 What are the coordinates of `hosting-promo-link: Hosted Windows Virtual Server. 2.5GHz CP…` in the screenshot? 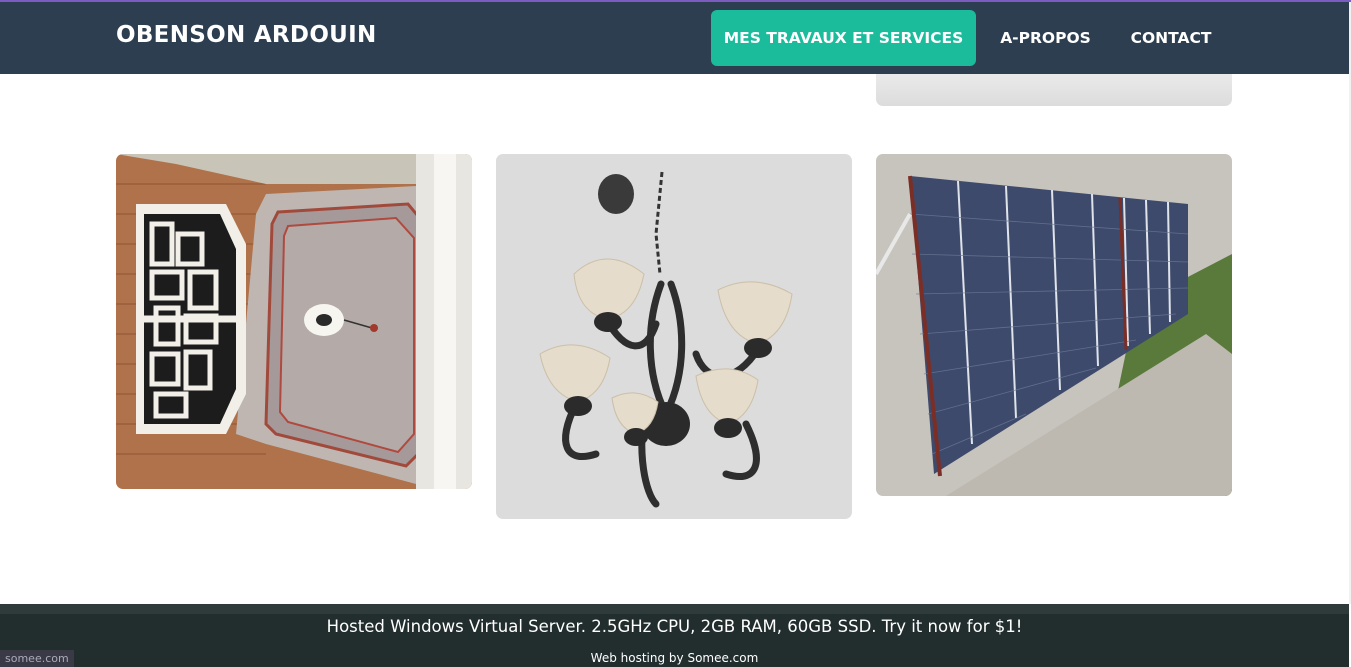 It's located at (674, 626).